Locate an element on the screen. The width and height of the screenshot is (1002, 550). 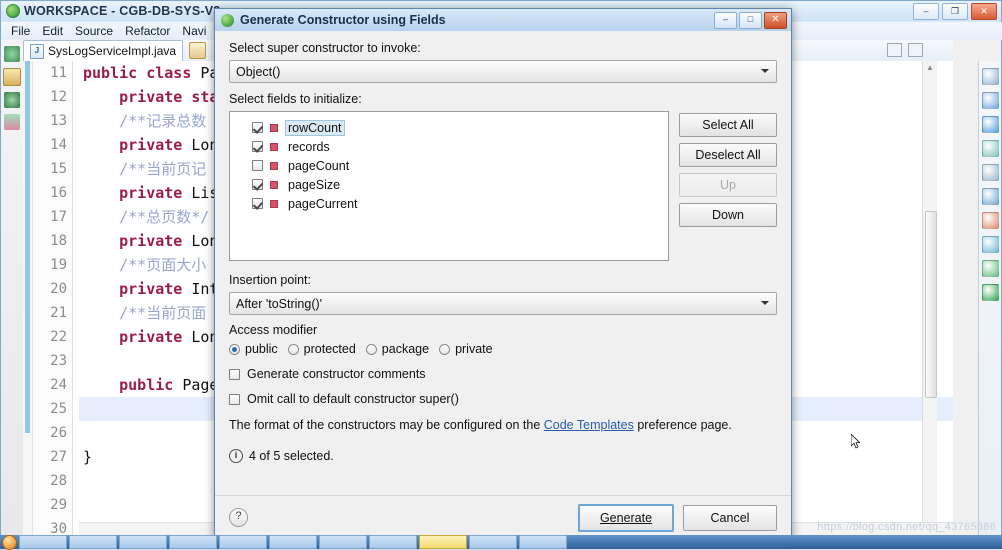
variables-icon is located at coordinates (990, 100).